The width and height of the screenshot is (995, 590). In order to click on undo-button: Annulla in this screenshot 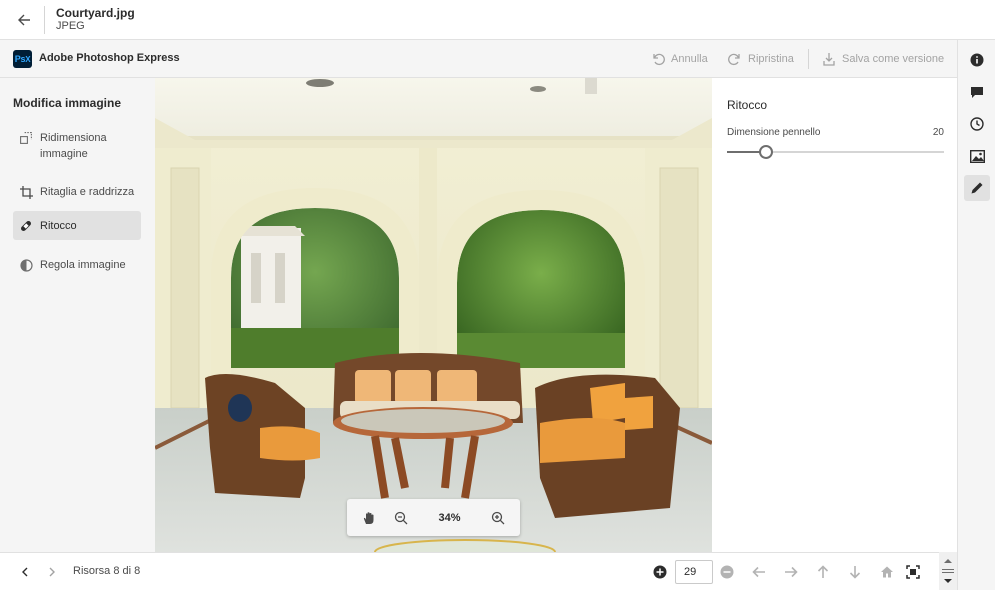, I will do `click(679, 59)`.